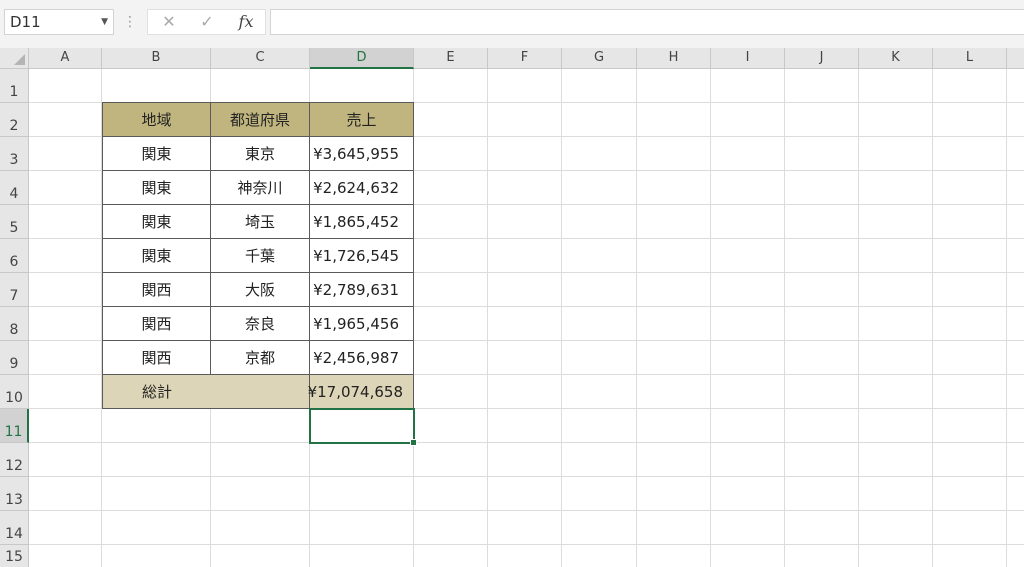 The image size is (1024, 567). What do you see at coordinates (14, 392) in the screenshot?
I see `row-header-10: 10` at bounding box center [14, 392].